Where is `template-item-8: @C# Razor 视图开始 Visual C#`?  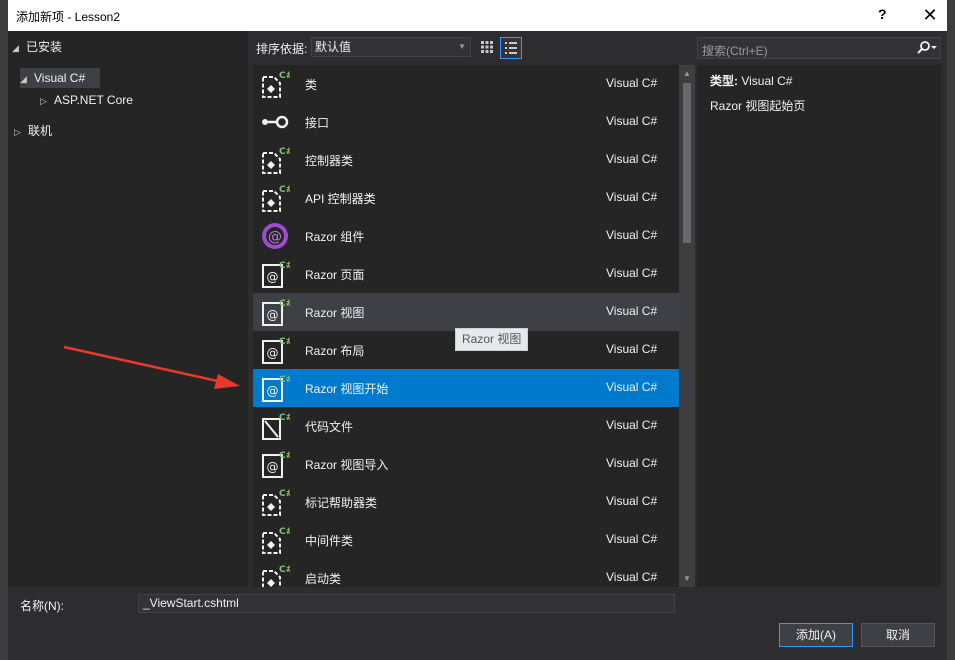 template-item-8: @C# Razor 视图开始 Visual C# is located at coordinates (466, 388).